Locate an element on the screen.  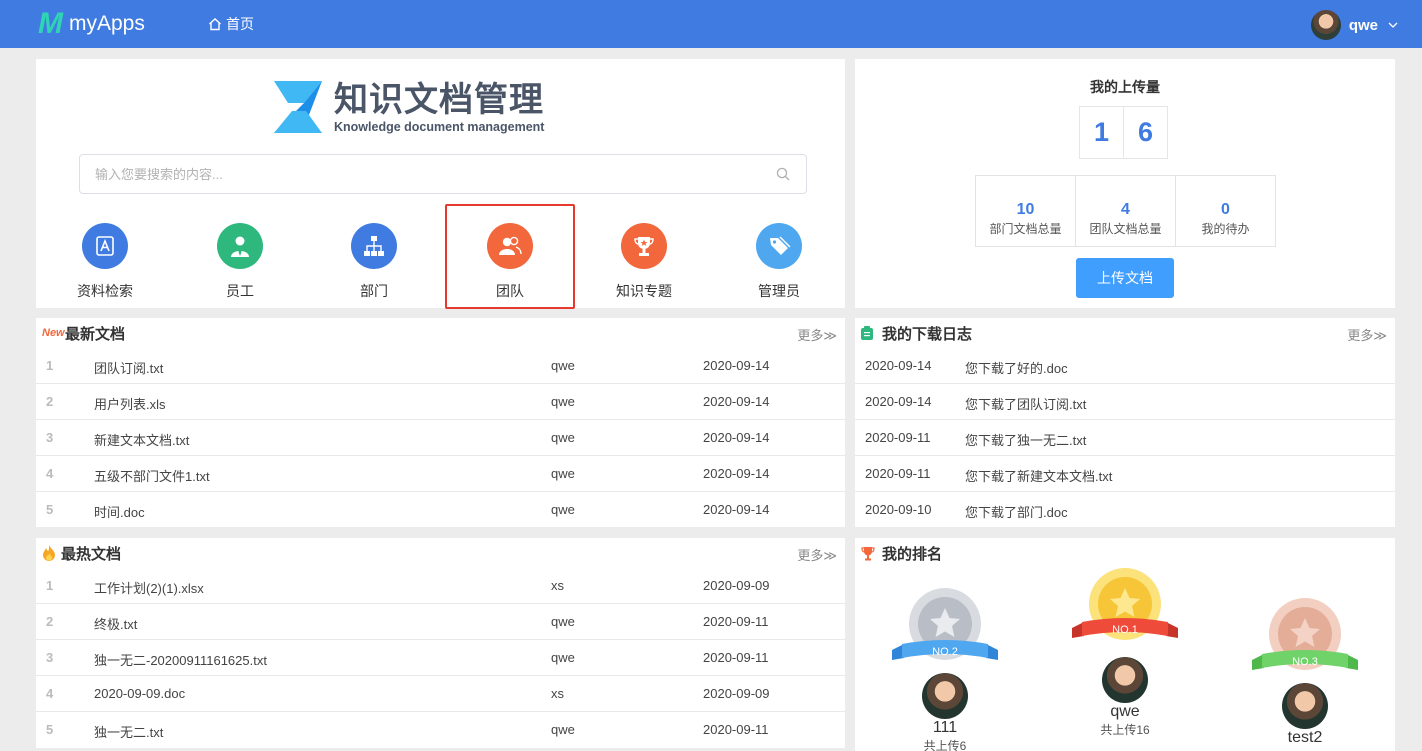
doc-name: 独一无二.txt is located at coordinates (128, 731).